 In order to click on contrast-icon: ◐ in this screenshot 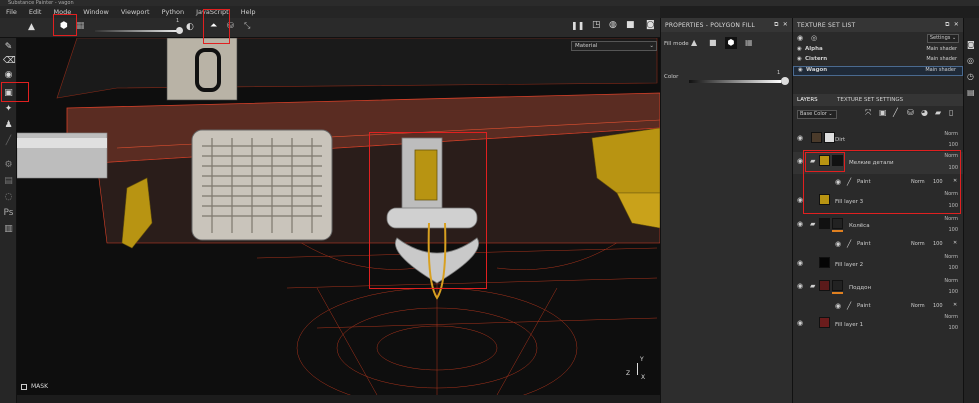, I will do `click(190, 27)`.